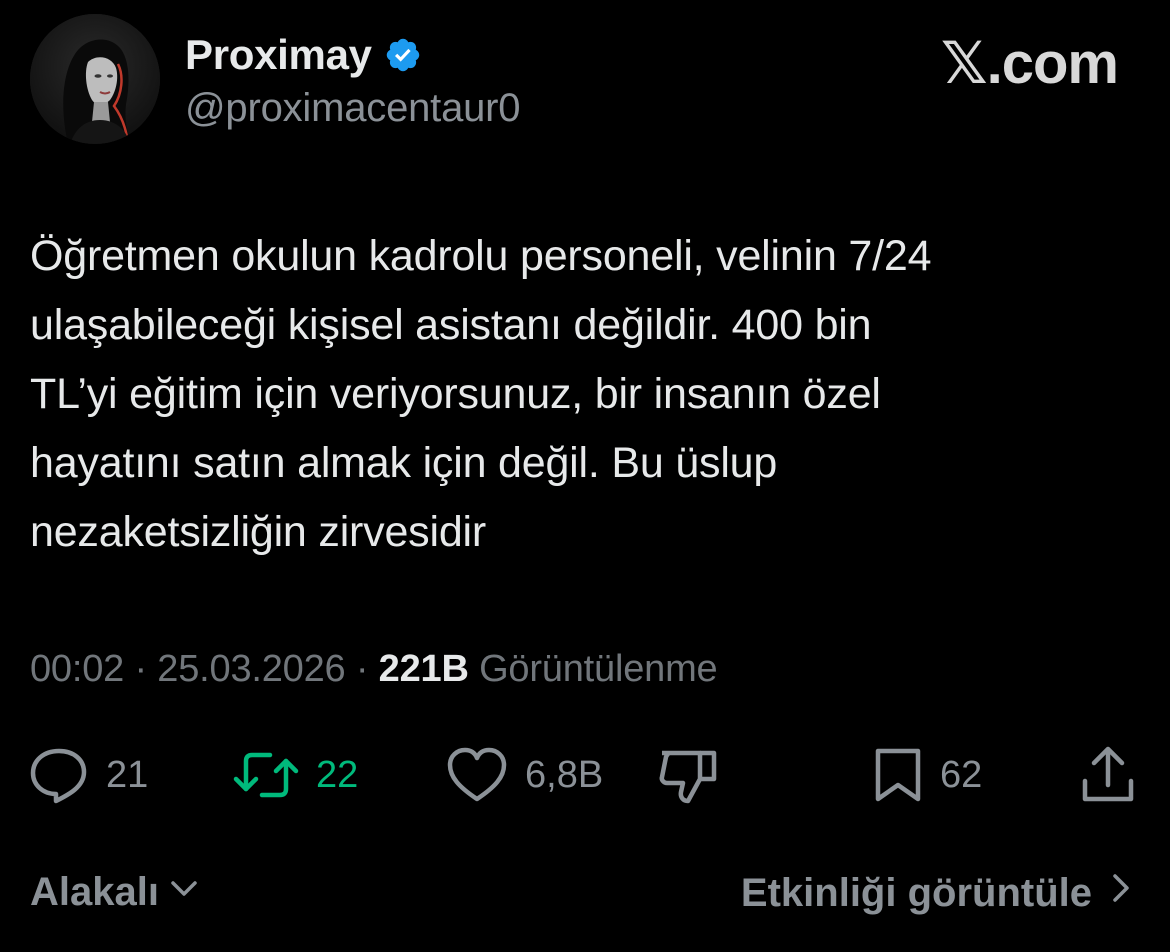  I want to click on tweet-text-line: nezaketsizliğin zirvesidir, so click(258, 532).